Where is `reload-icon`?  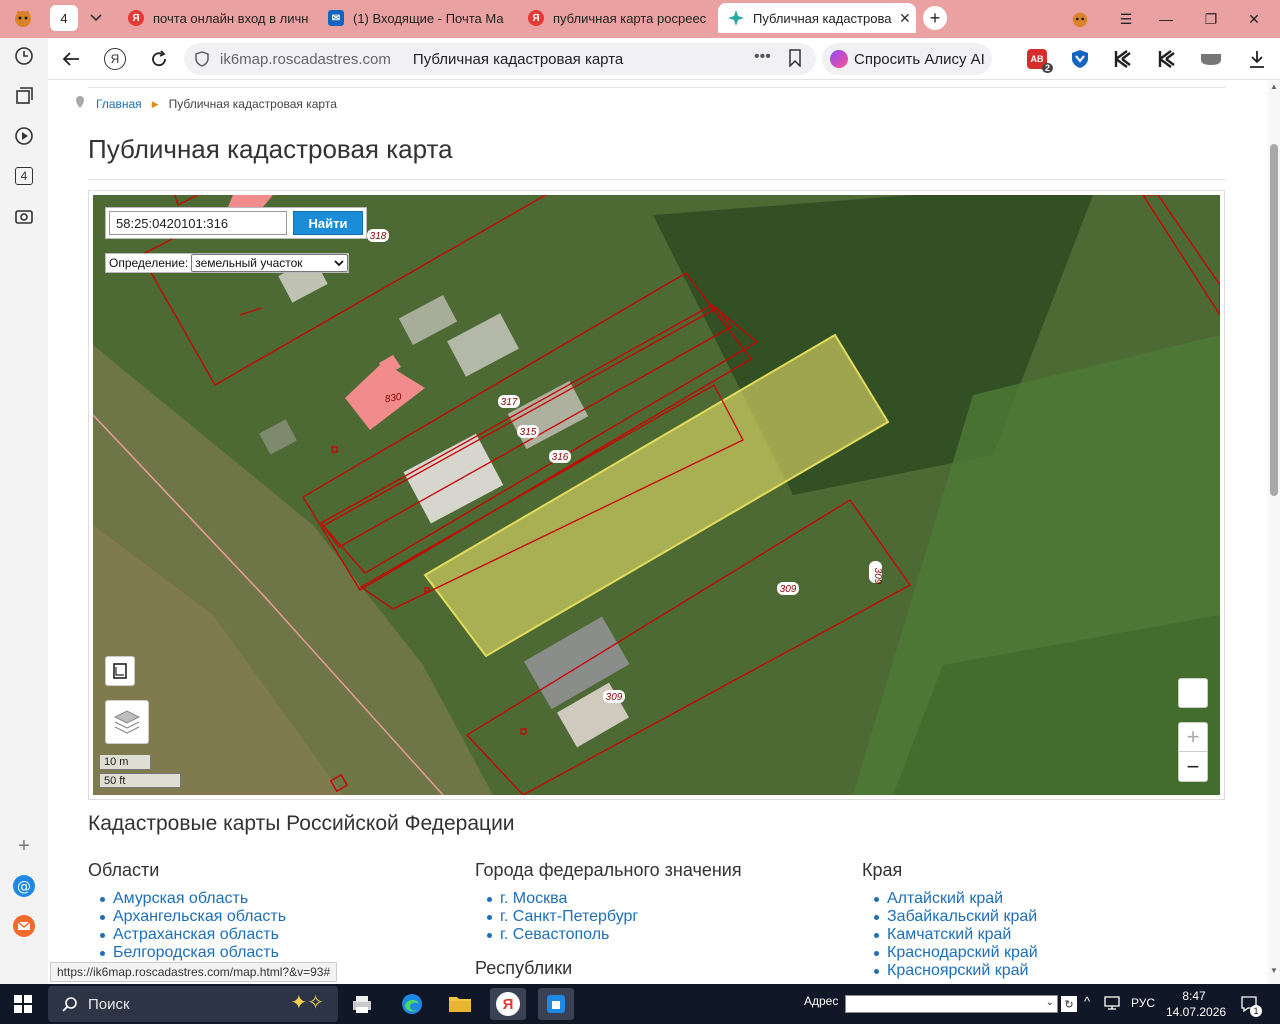
reload-icon is located at coordinates (159, 59).